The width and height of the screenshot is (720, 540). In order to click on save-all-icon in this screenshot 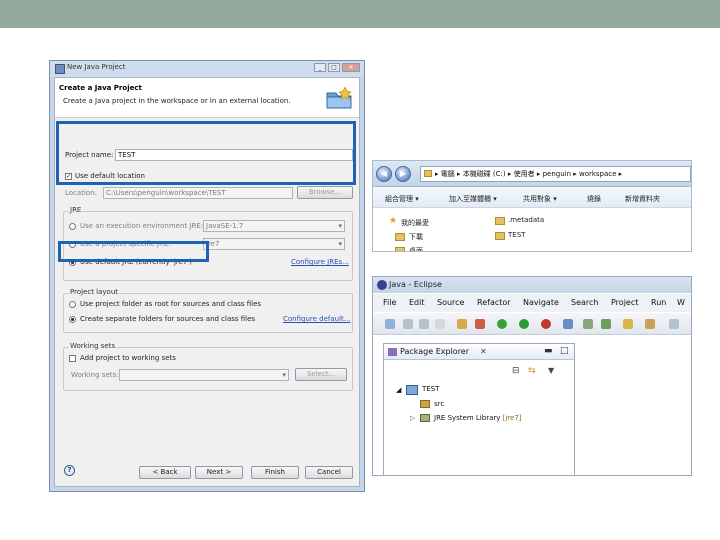, I will do `click(424, 324)`.